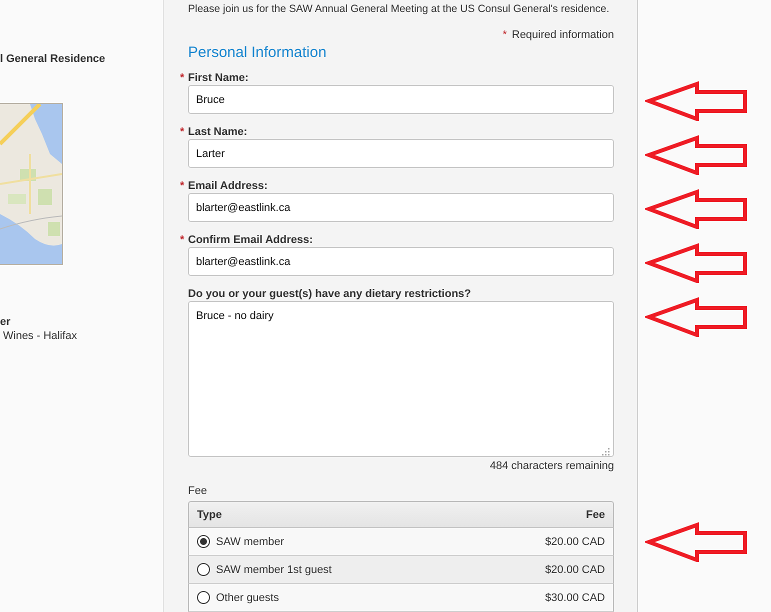  Describe the element at coordinates (53, 59) in the screenshot. I see `venue-name: l General Residence` at that location.